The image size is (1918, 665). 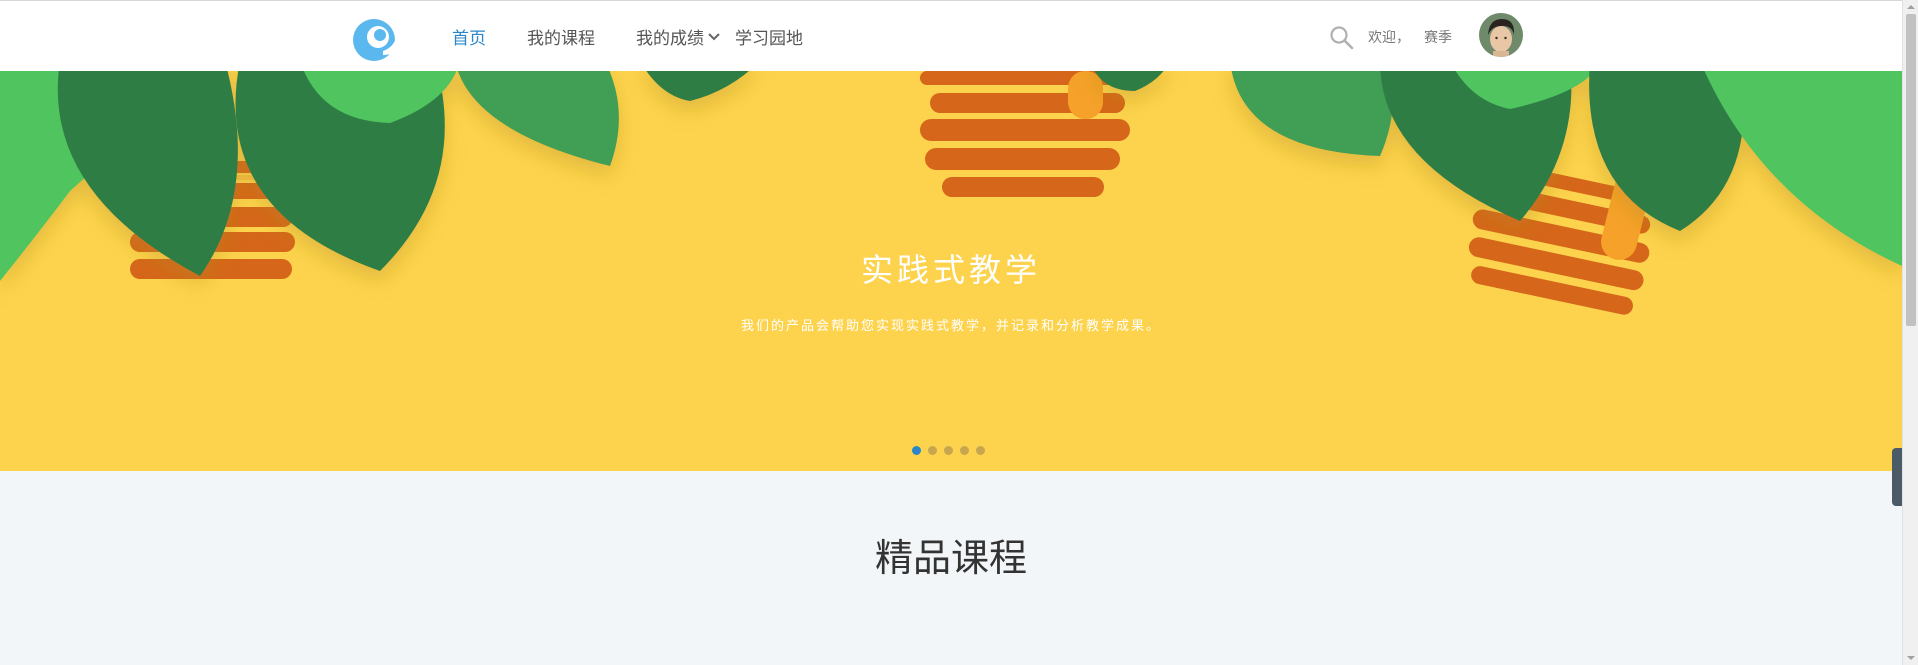 What do you see at coordinates (1910, 332) in the screenshot?
I see `vertical-scrollbar` at bounding box center [1910, 332].